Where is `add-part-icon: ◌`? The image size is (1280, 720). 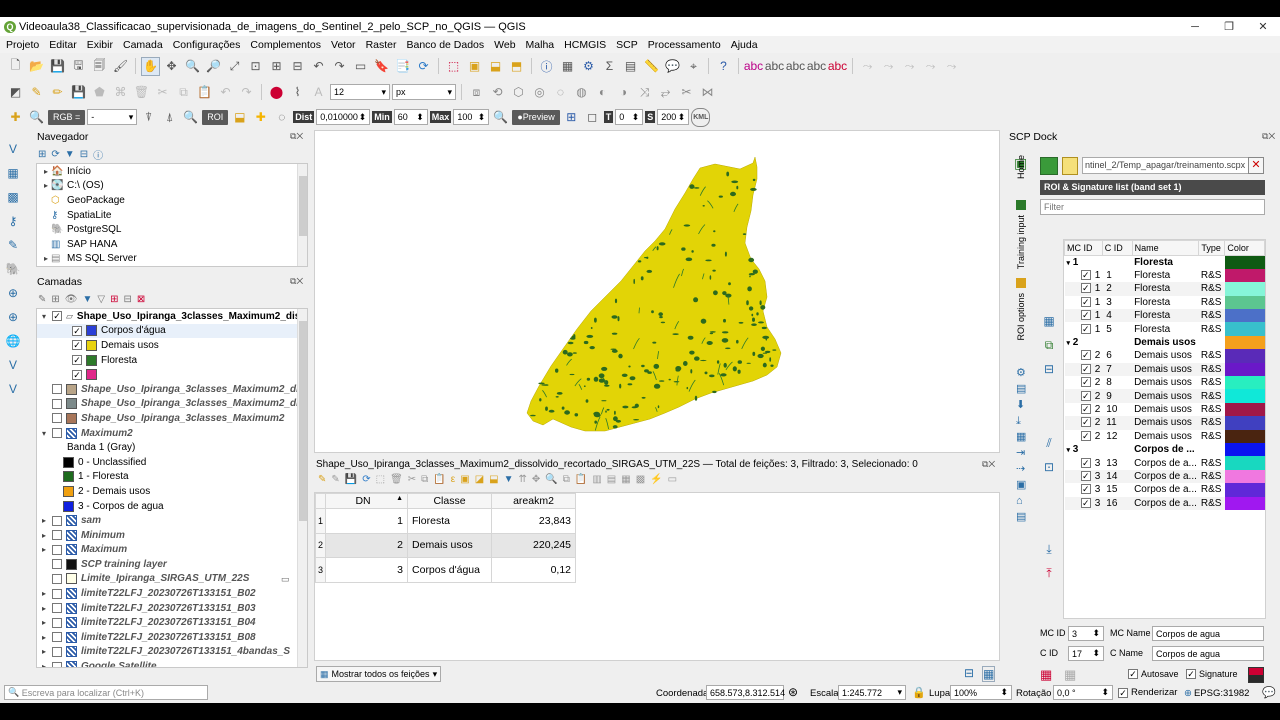 add-part-icon: ◌ is located at coordinates (560, 92).